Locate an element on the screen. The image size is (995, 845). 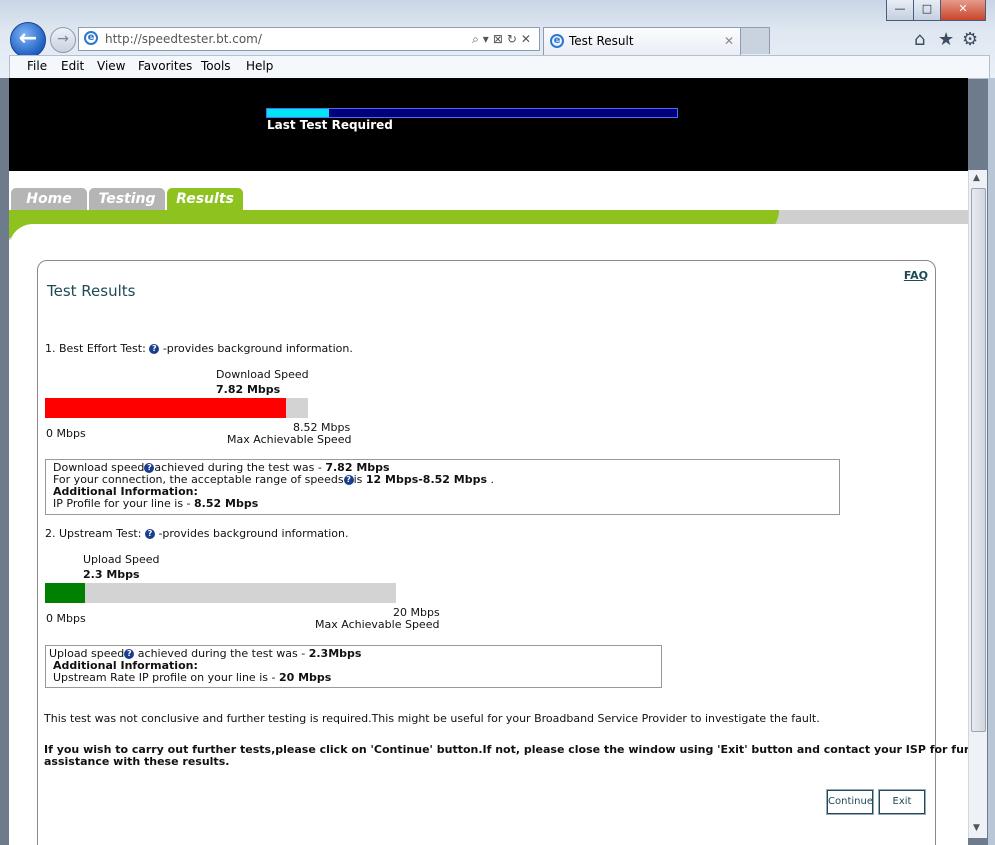
upload-speed-bar is located at coordinates (220, 593).